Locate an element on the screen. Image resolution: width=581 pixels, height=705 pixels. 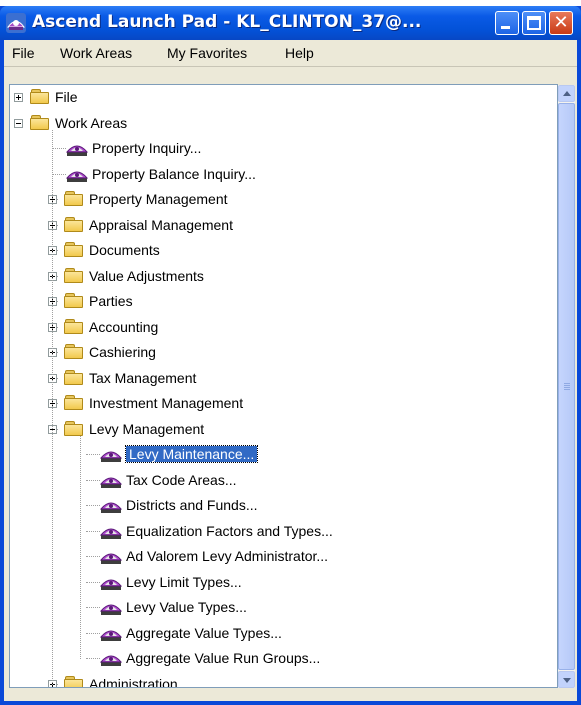
scroll-down-button is located at coordinates (566, 679).